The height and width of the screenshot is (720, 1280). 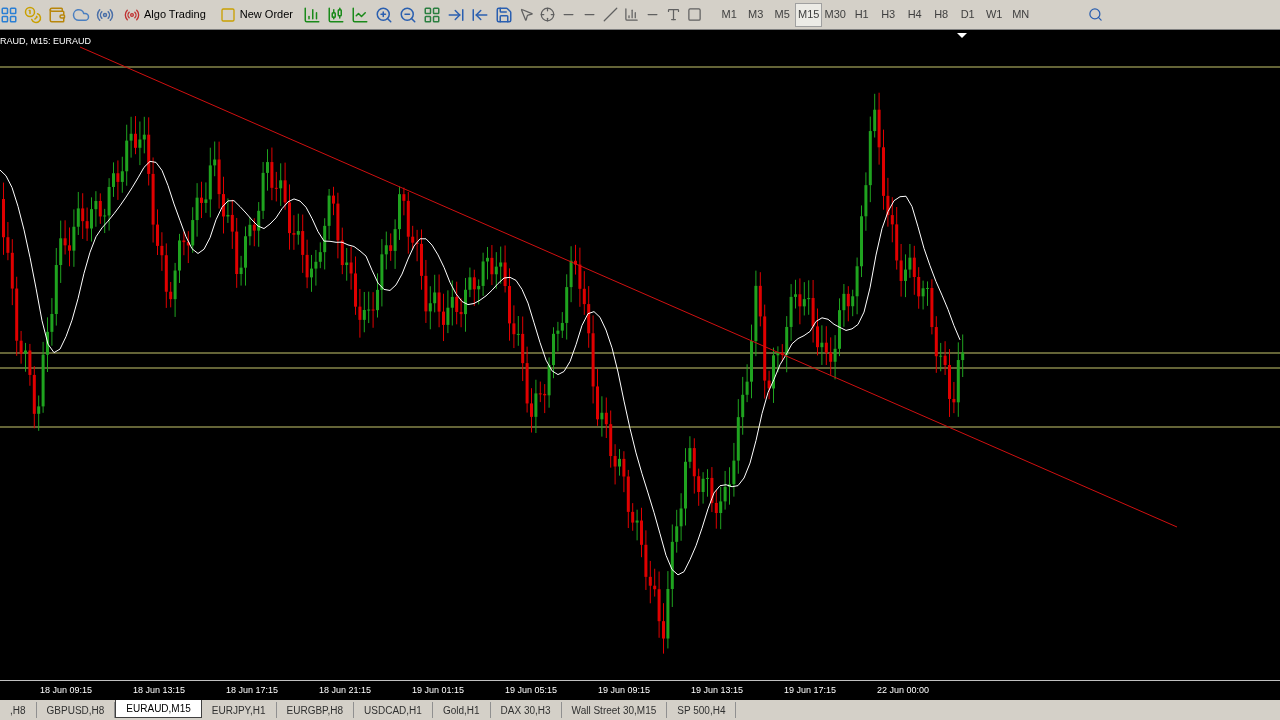 What do you see at coordinates (914, 14) in the screenshot?
I see `timeframe-button: H4` at bounding box center [914, 14].